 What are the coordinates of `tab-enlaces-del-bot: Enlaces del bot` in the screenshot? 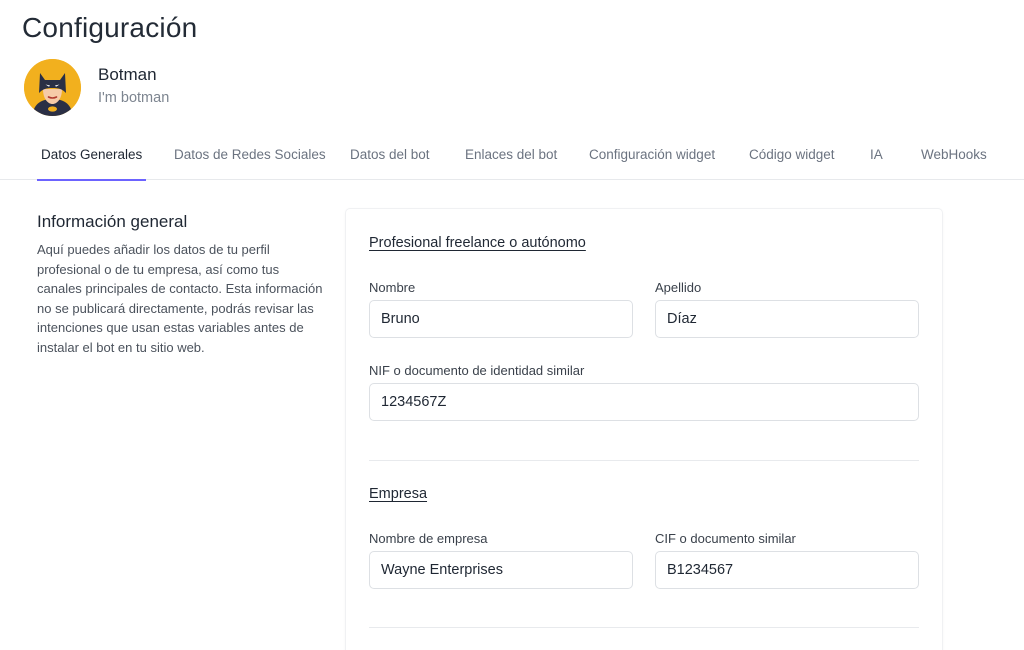 It's located at (511, 156).